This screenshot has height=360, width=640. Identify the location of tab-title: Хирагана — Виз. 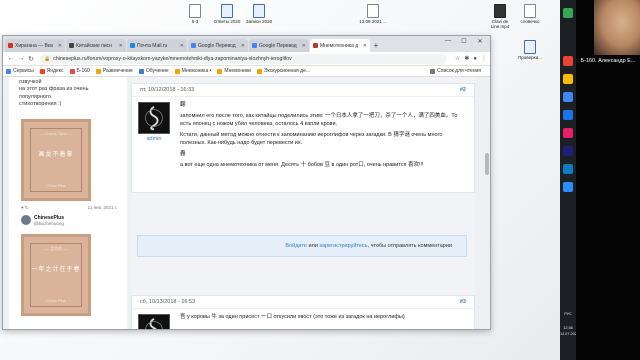
(34, 45).